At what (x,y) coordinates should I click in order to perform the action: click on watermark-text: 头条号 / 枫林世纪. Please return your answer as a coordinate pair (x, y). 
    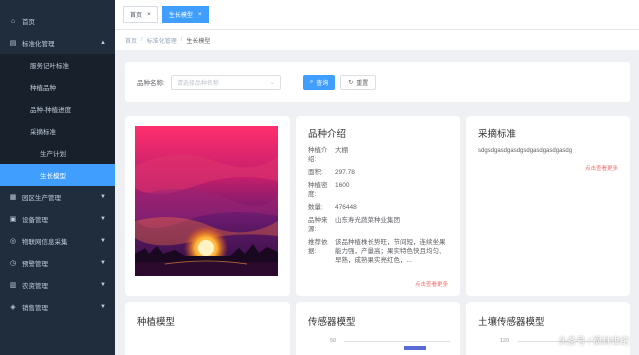
    Looking at the image, I should click on (593, 341).